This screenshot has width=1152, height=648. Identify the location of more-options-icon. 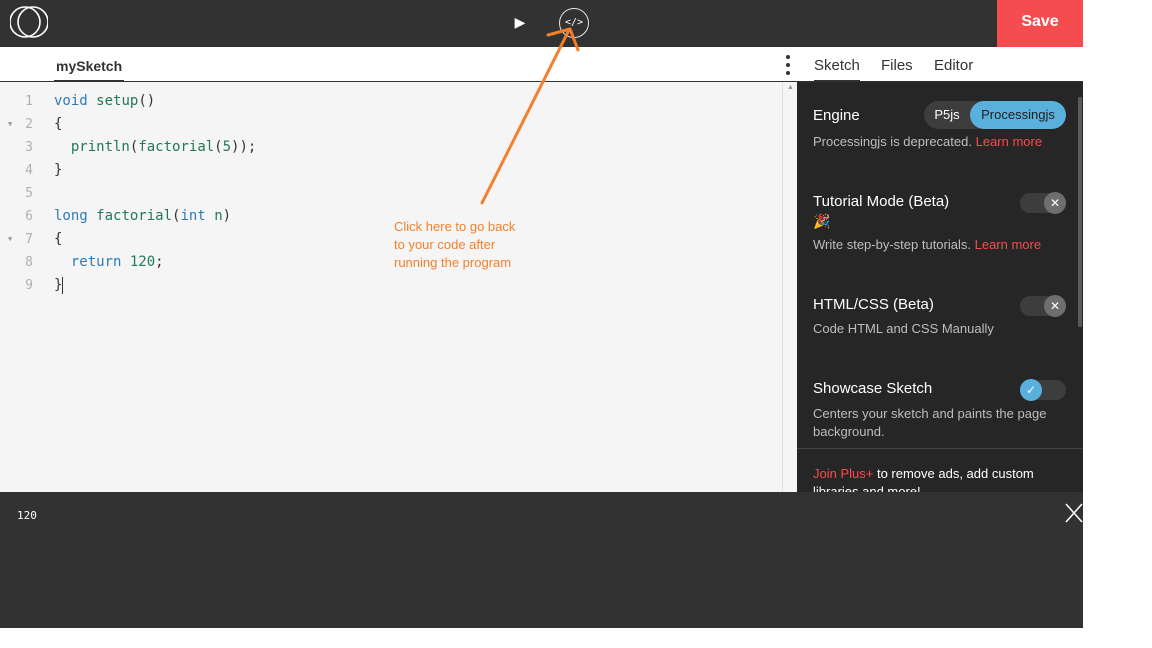
(788, 65).